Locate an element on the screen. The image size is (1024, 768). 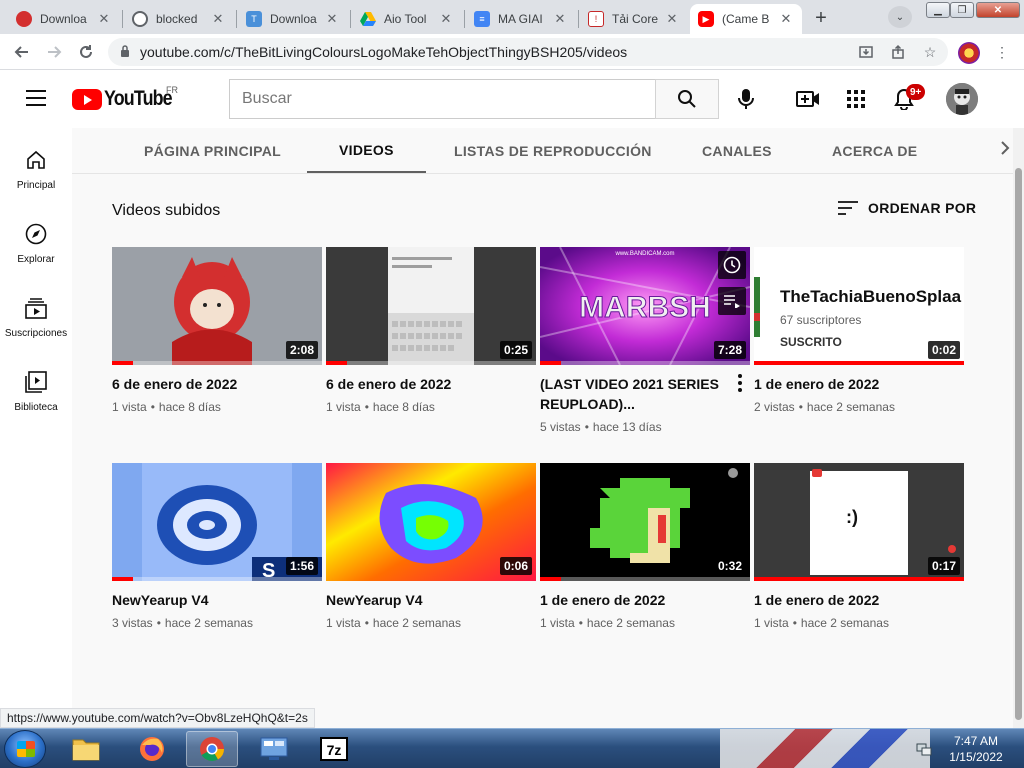
globe-icon is located at coordinates (140, 19).